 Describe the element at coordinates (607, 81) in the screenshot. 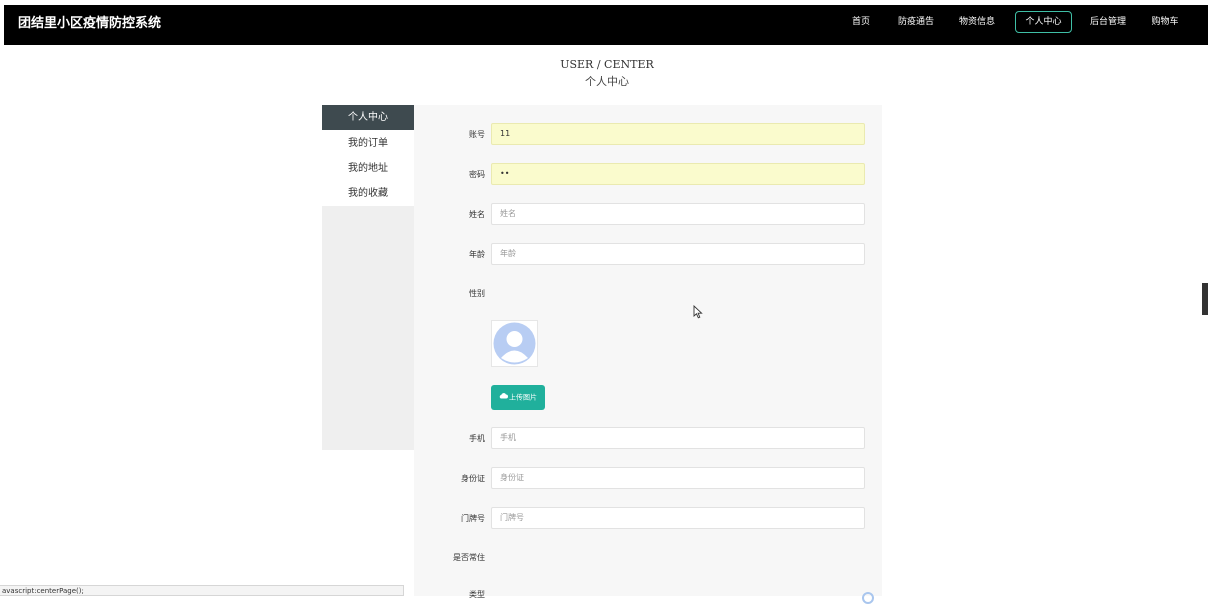

I see `page-title-cn: 个人中心` at that location.